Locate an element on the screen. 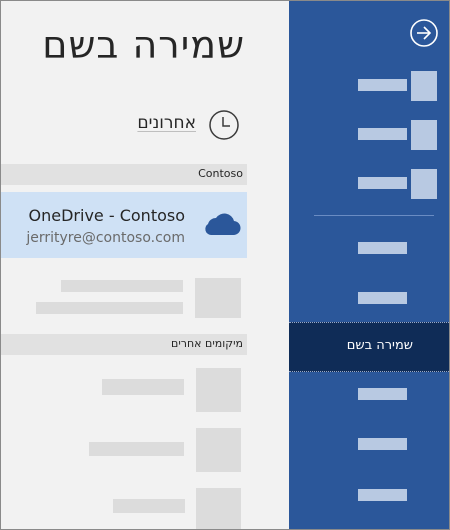 The image size is (450, 530). section-header-other-locations: מיקומים אחרים is located at coordinates (124, 344).